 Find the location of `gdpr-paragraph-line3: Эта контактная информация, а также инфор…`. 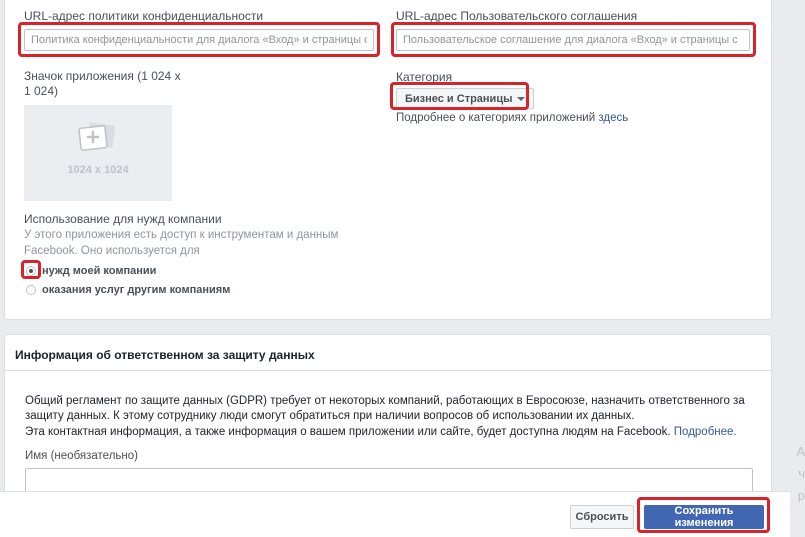

gdpr-paragraph-line3: Эта контактная информация, а также инфор… is located at coordinates (381, 432).